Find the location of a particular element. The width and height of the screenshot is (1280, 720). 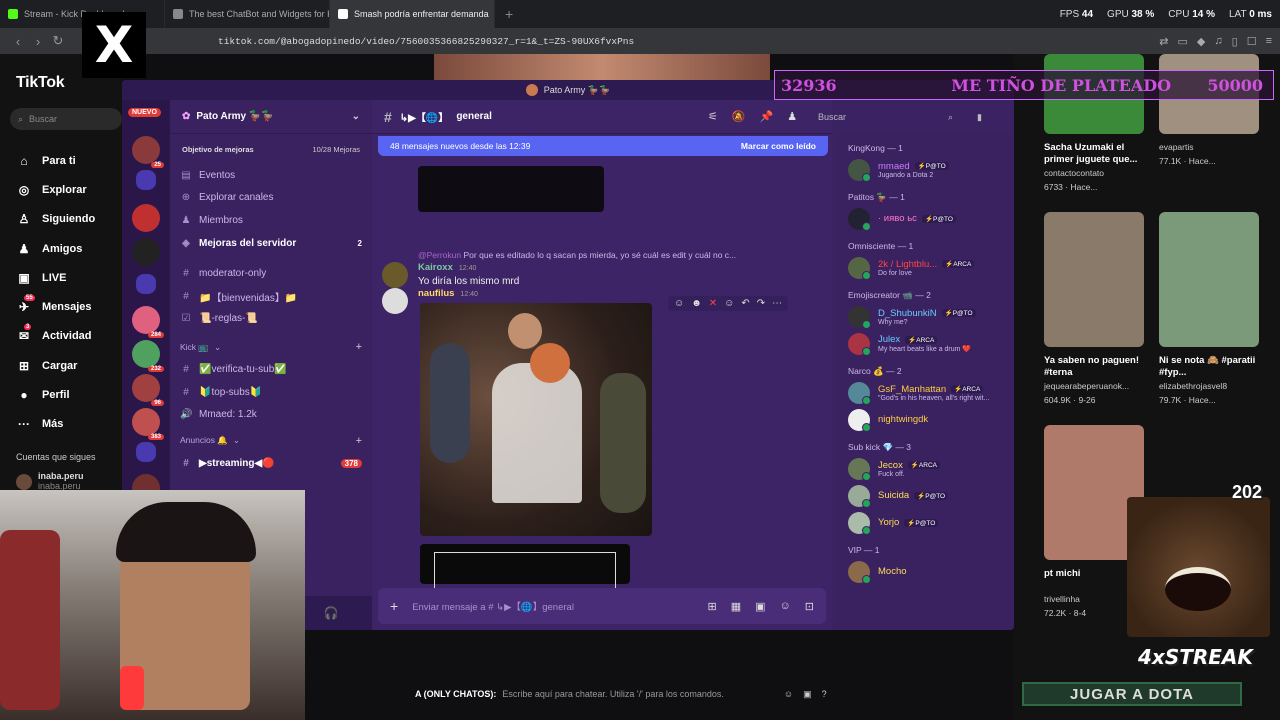

channel-miembros: ♟ Miembros is located at coordinates (271, 220).